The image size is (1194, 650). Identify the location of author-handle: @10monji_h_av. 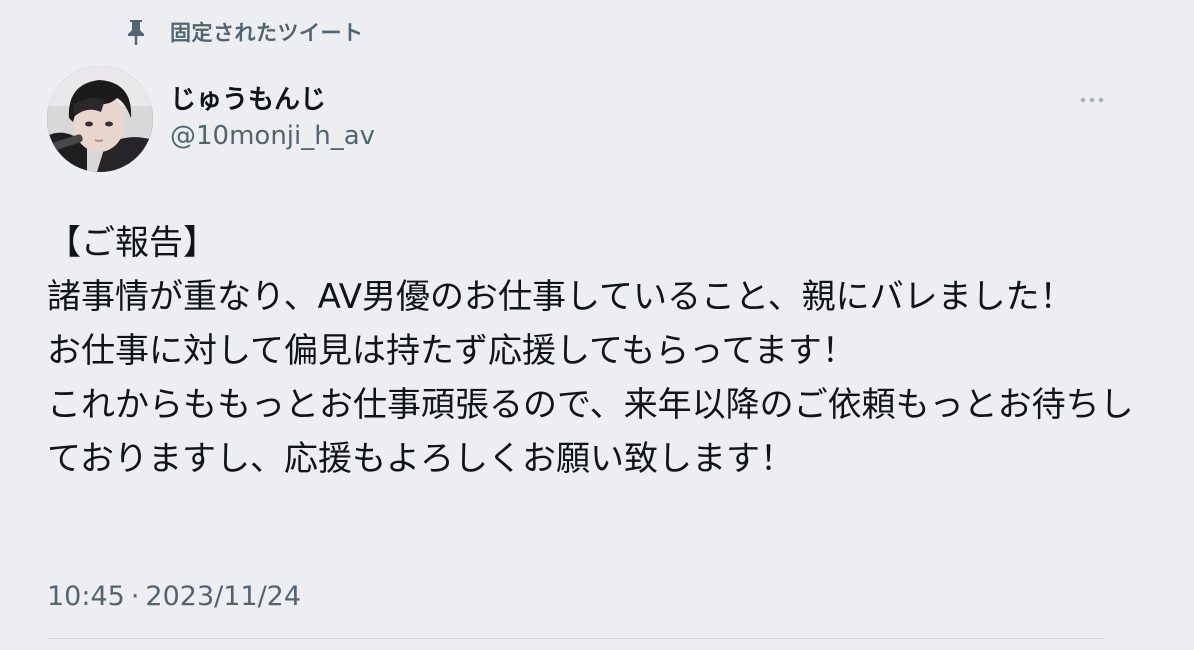
(272, 136).